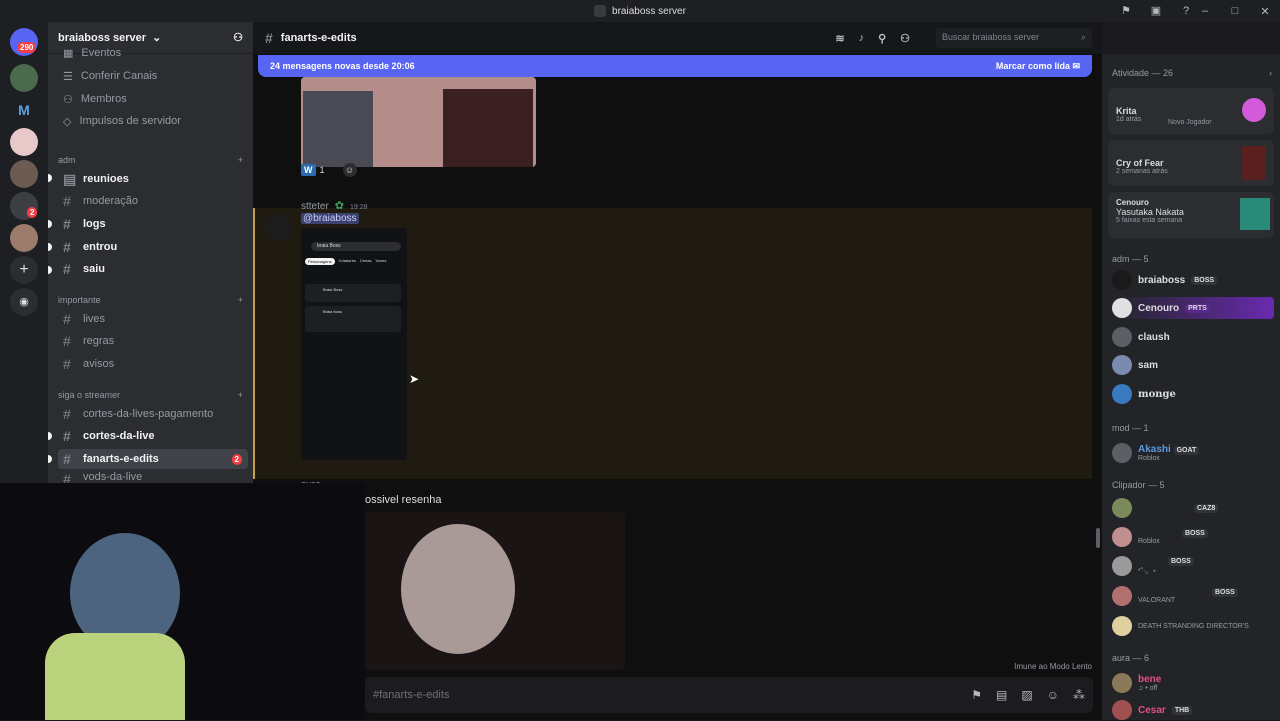 Image resolution: width=1280 pixels, height=721 pixels. What do you see at coordinates (1193, 596) in the screenshot?
I see `member-item: BOSS VALORANT` at bounding box center [1193, 596].